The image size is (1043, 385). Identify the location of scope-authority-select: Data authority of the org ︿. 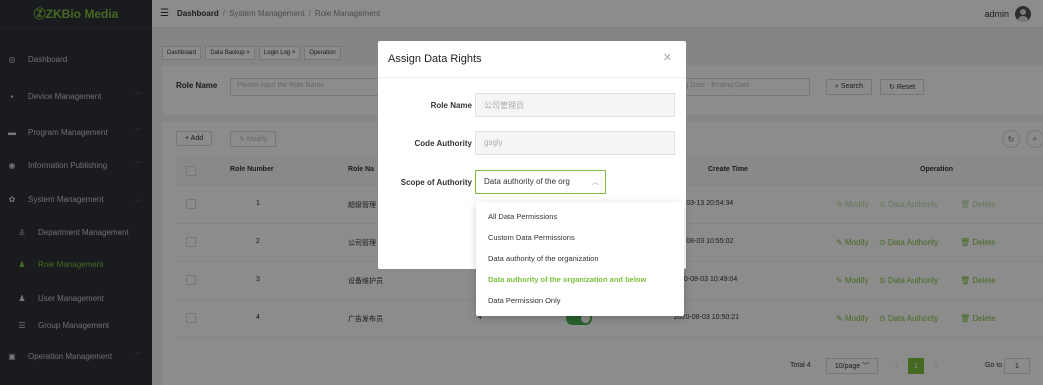
(540, 182).